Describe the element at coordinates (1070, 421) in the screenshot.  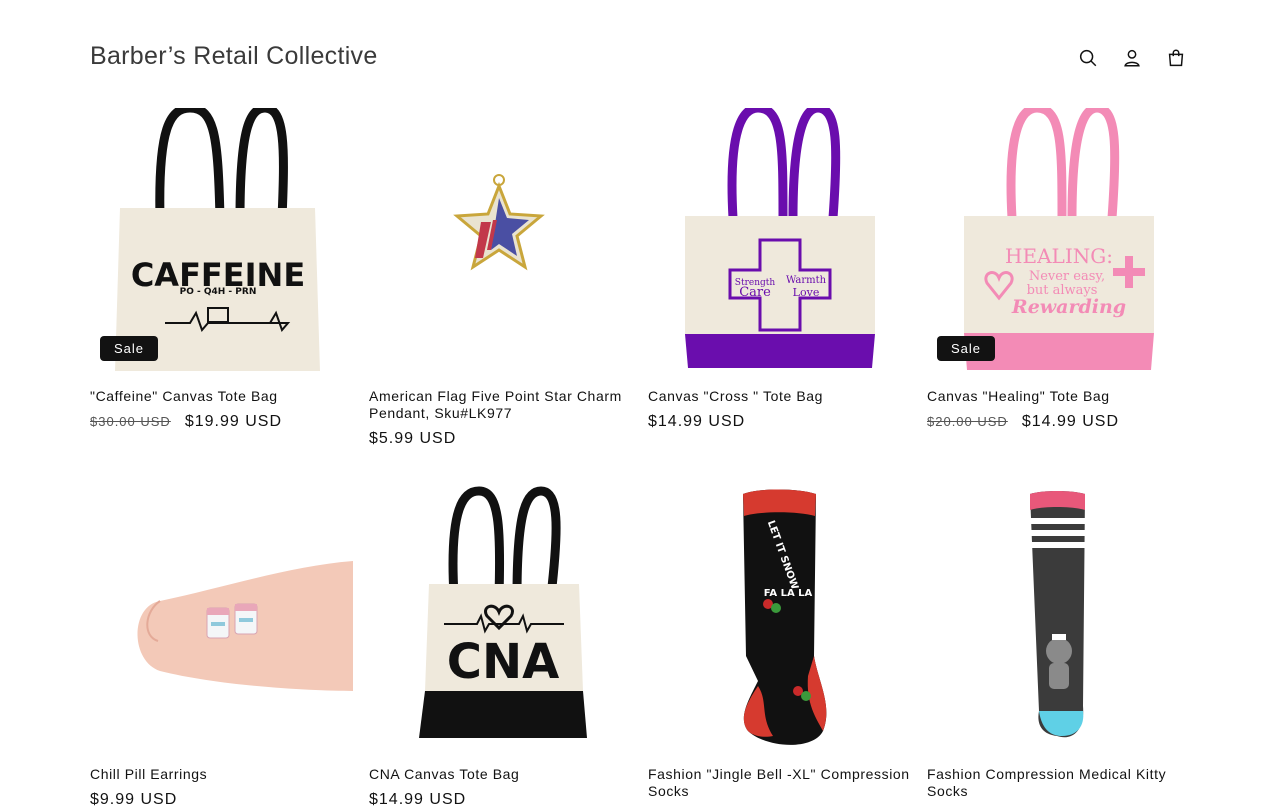
I see `sale-price: $14.99 USD` at that location.